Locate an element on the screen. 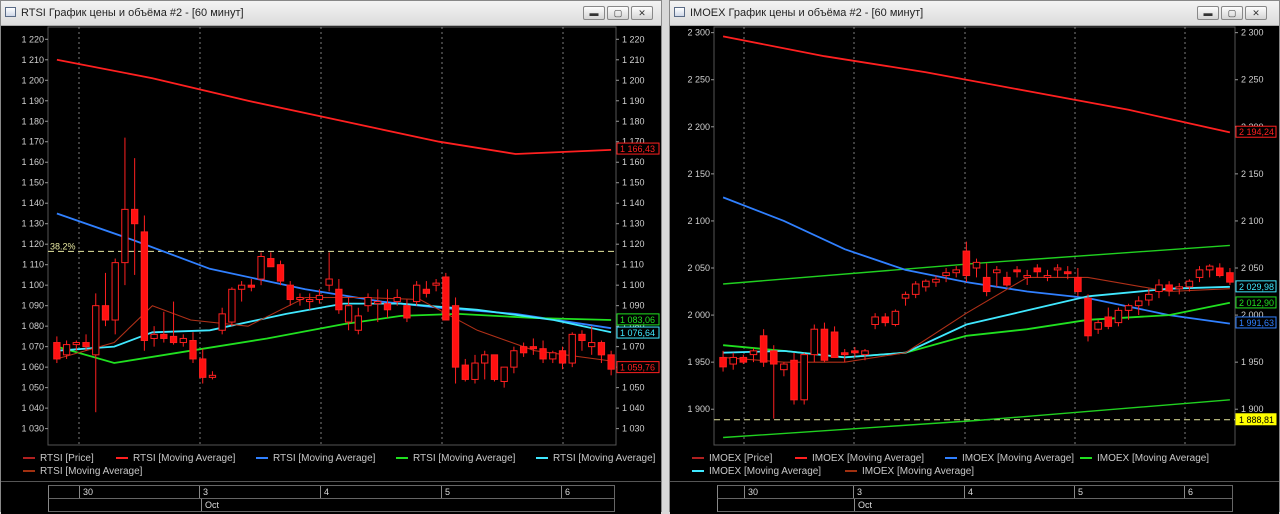 This screenshot has width=1280, height=514. y-tick-label-right: 1 950 is located at coordinates (1252, 362).